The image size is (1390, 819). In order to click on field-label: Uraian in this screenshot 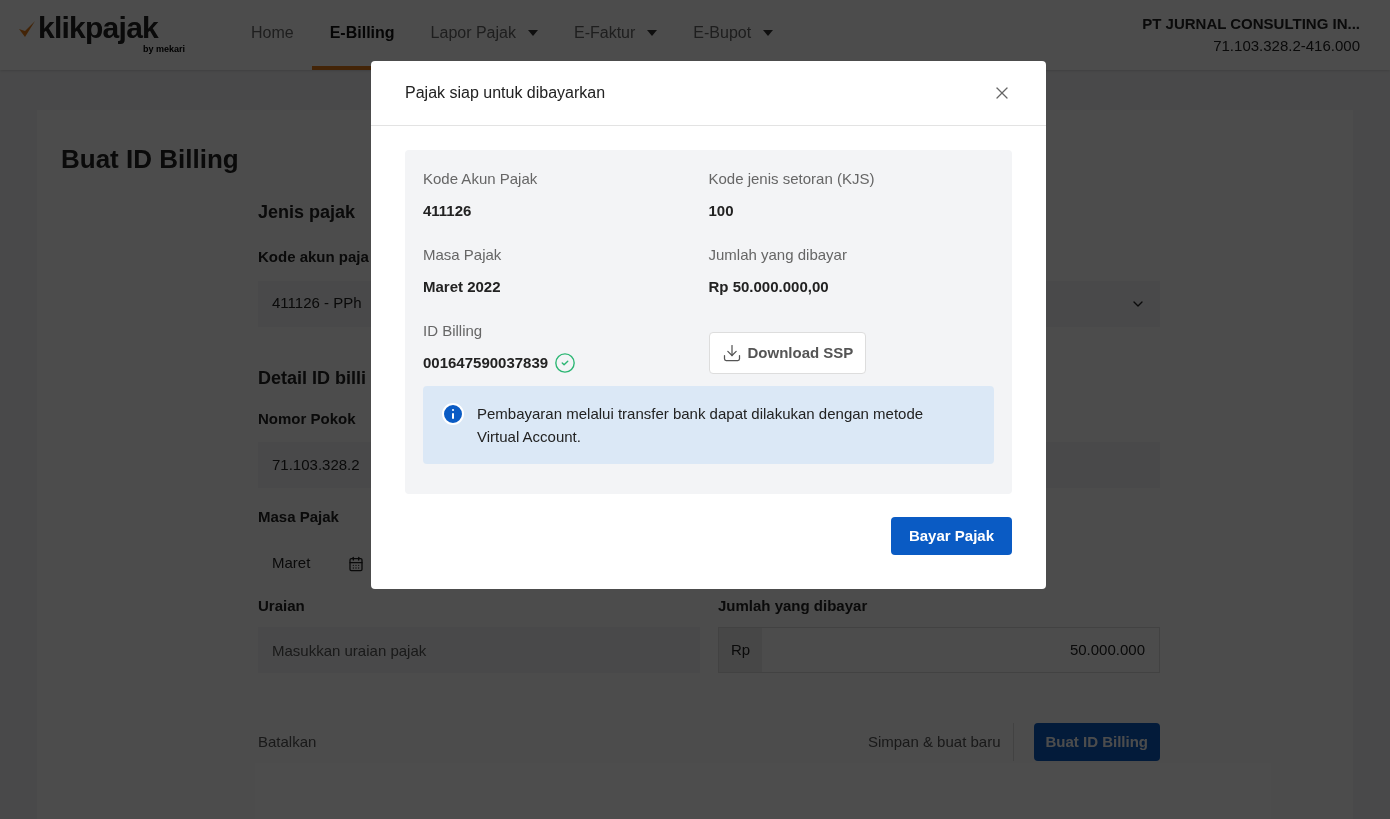, I will do `click(282, 605)`.